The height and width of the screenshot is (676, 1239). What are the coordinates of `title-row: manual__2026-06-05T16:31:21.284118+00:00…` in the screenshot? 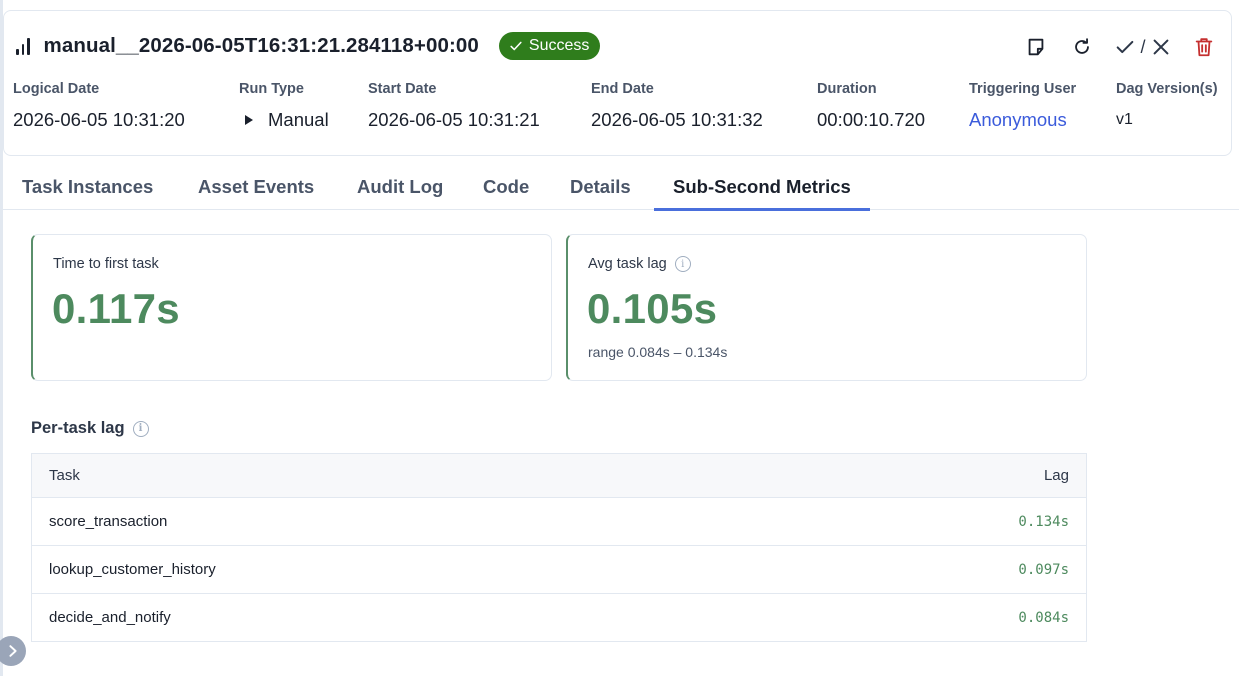 It's located at (308, 46).